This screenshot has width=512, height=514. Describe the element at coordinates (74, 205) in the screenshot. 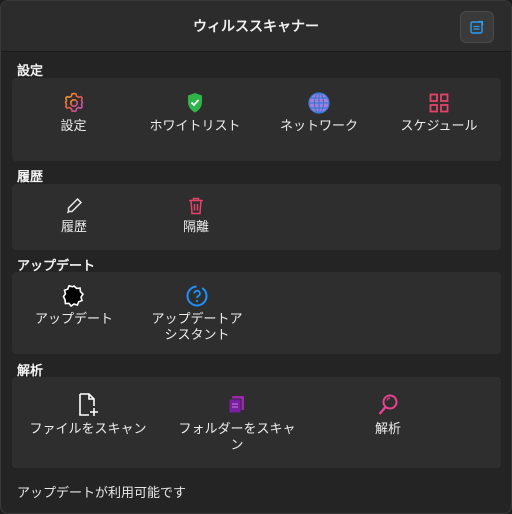

I see `pencil-icon` at that location.